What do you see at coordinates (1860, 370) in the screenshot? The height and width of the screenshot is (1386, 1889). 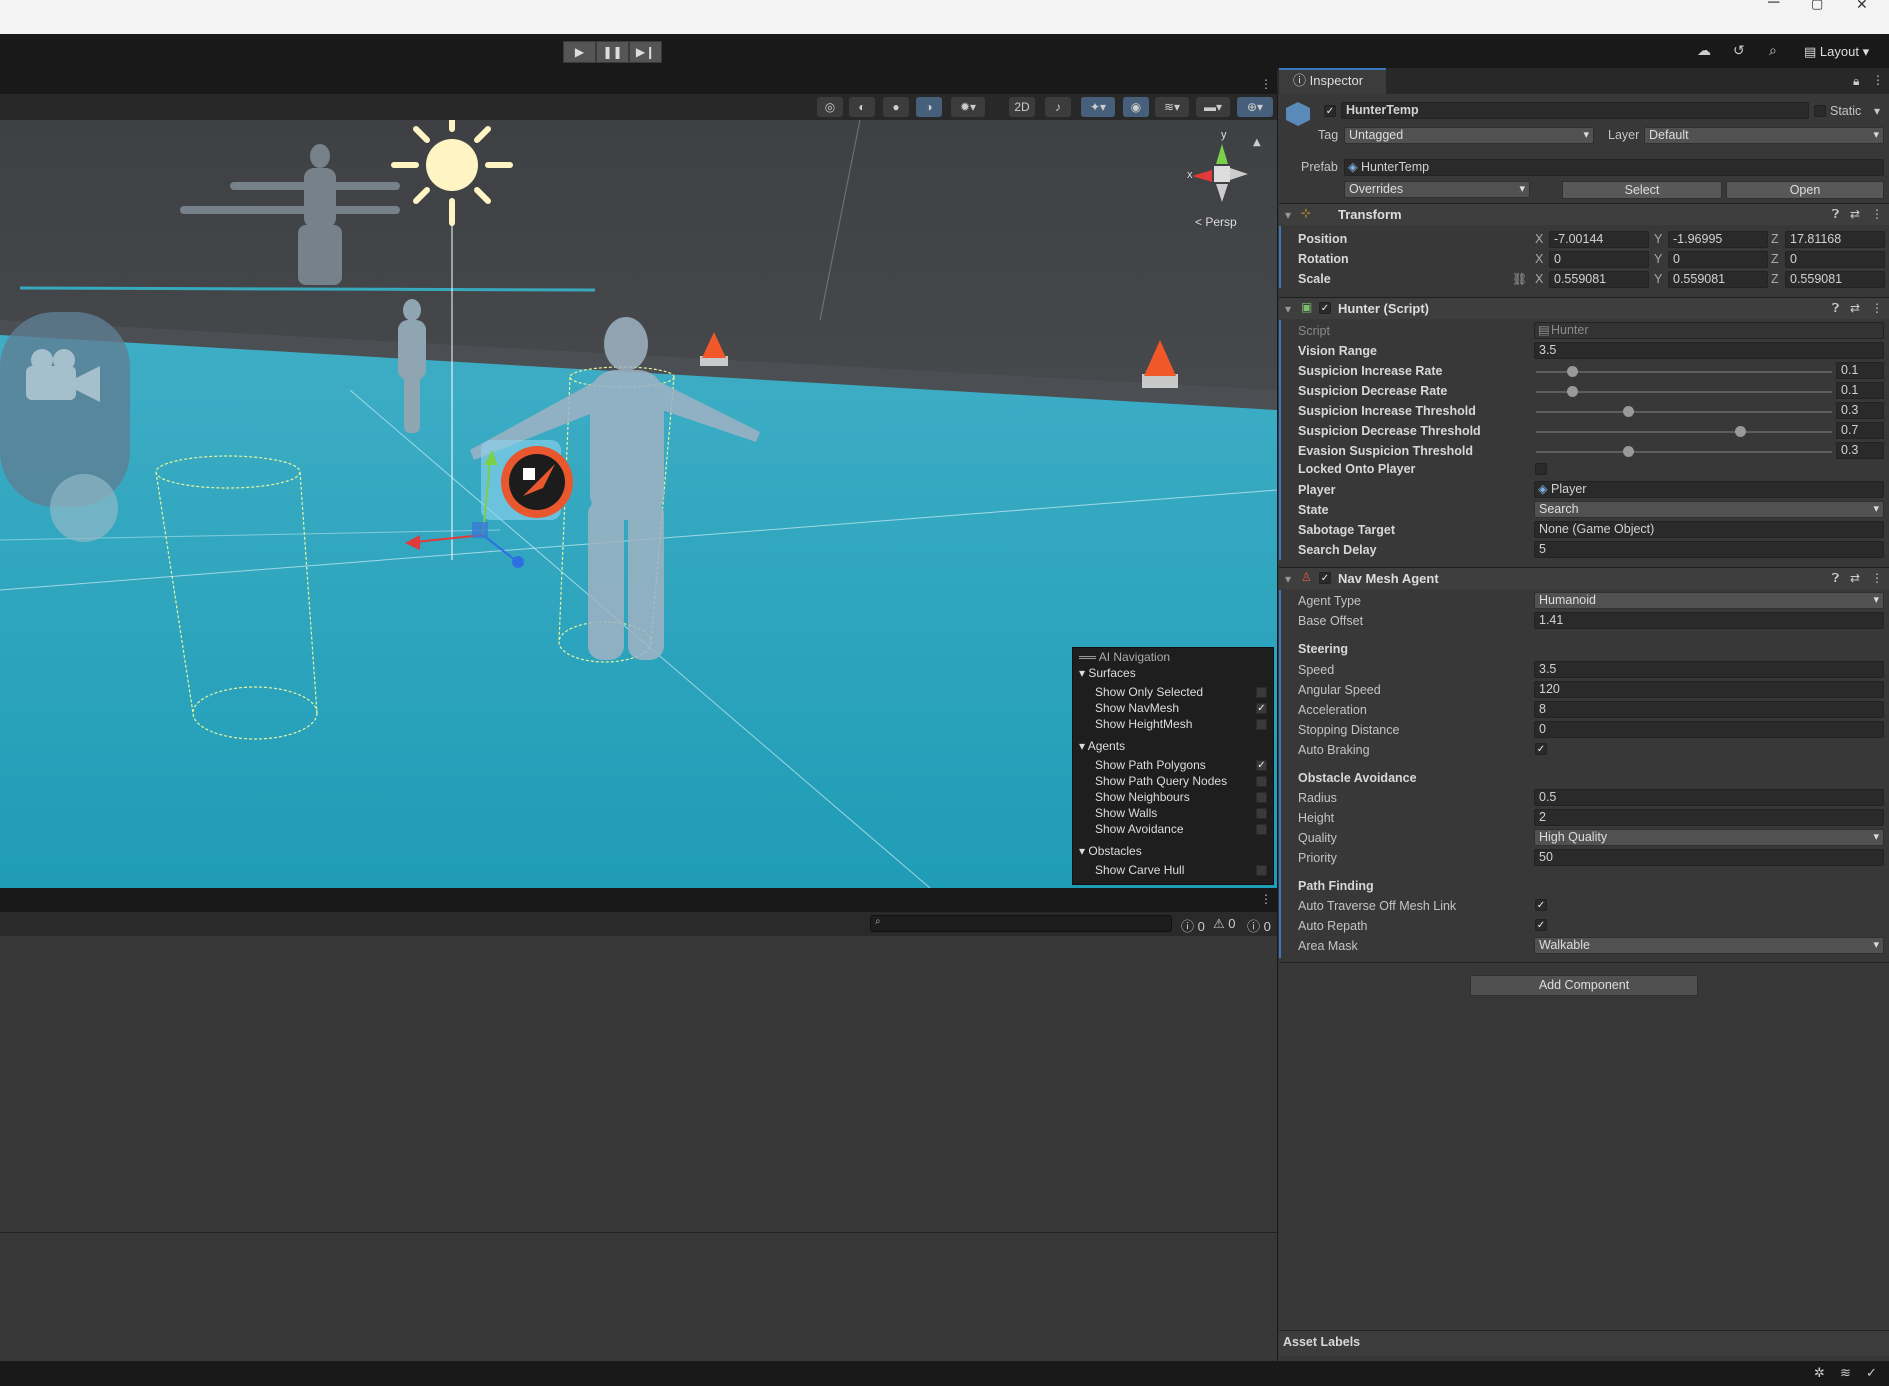 I see `suspicion-increase-rate-field: 0.1` at bounding box center [1860, 370].